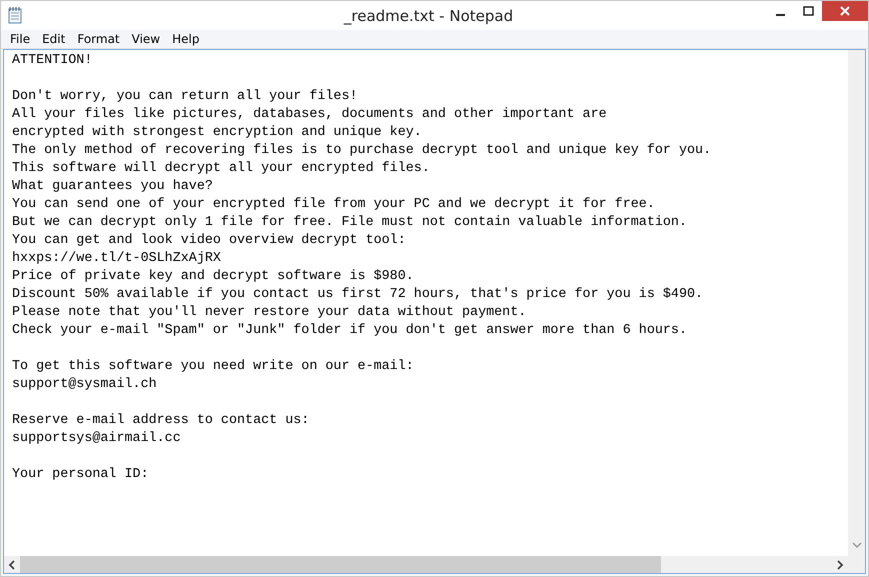 This screenshot has height=577, width=869. I want to click on text-line: But we can decrypt only 1 file for free. File must not contain valuable information., so click(350, 223).